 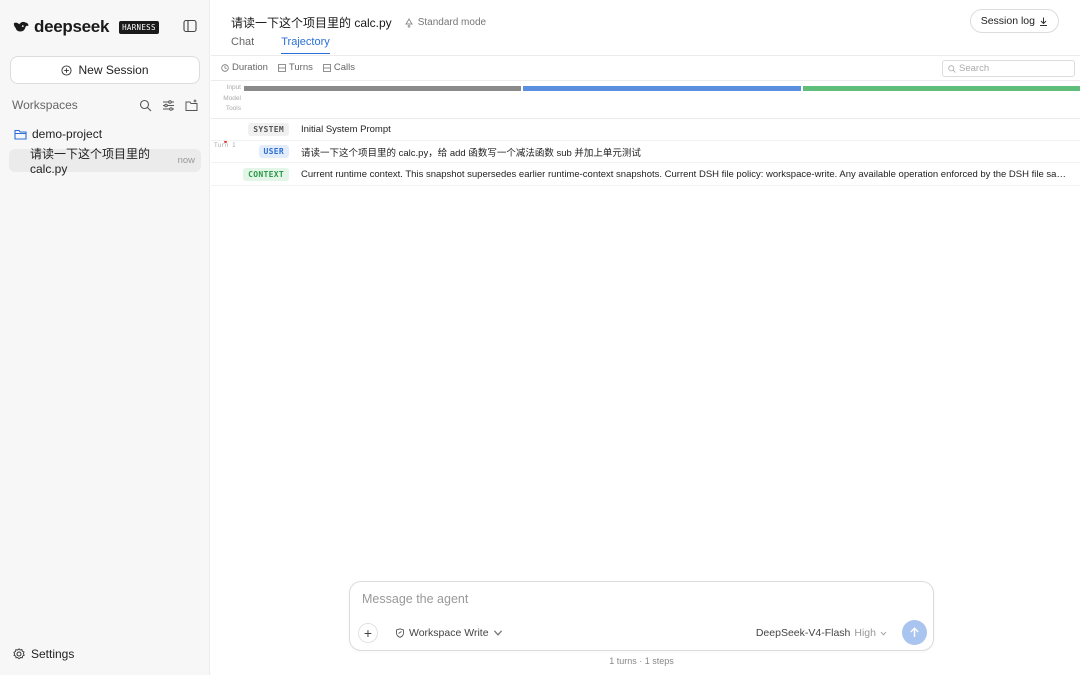 I want to click on gear-icon, so click(x=19, y=654).